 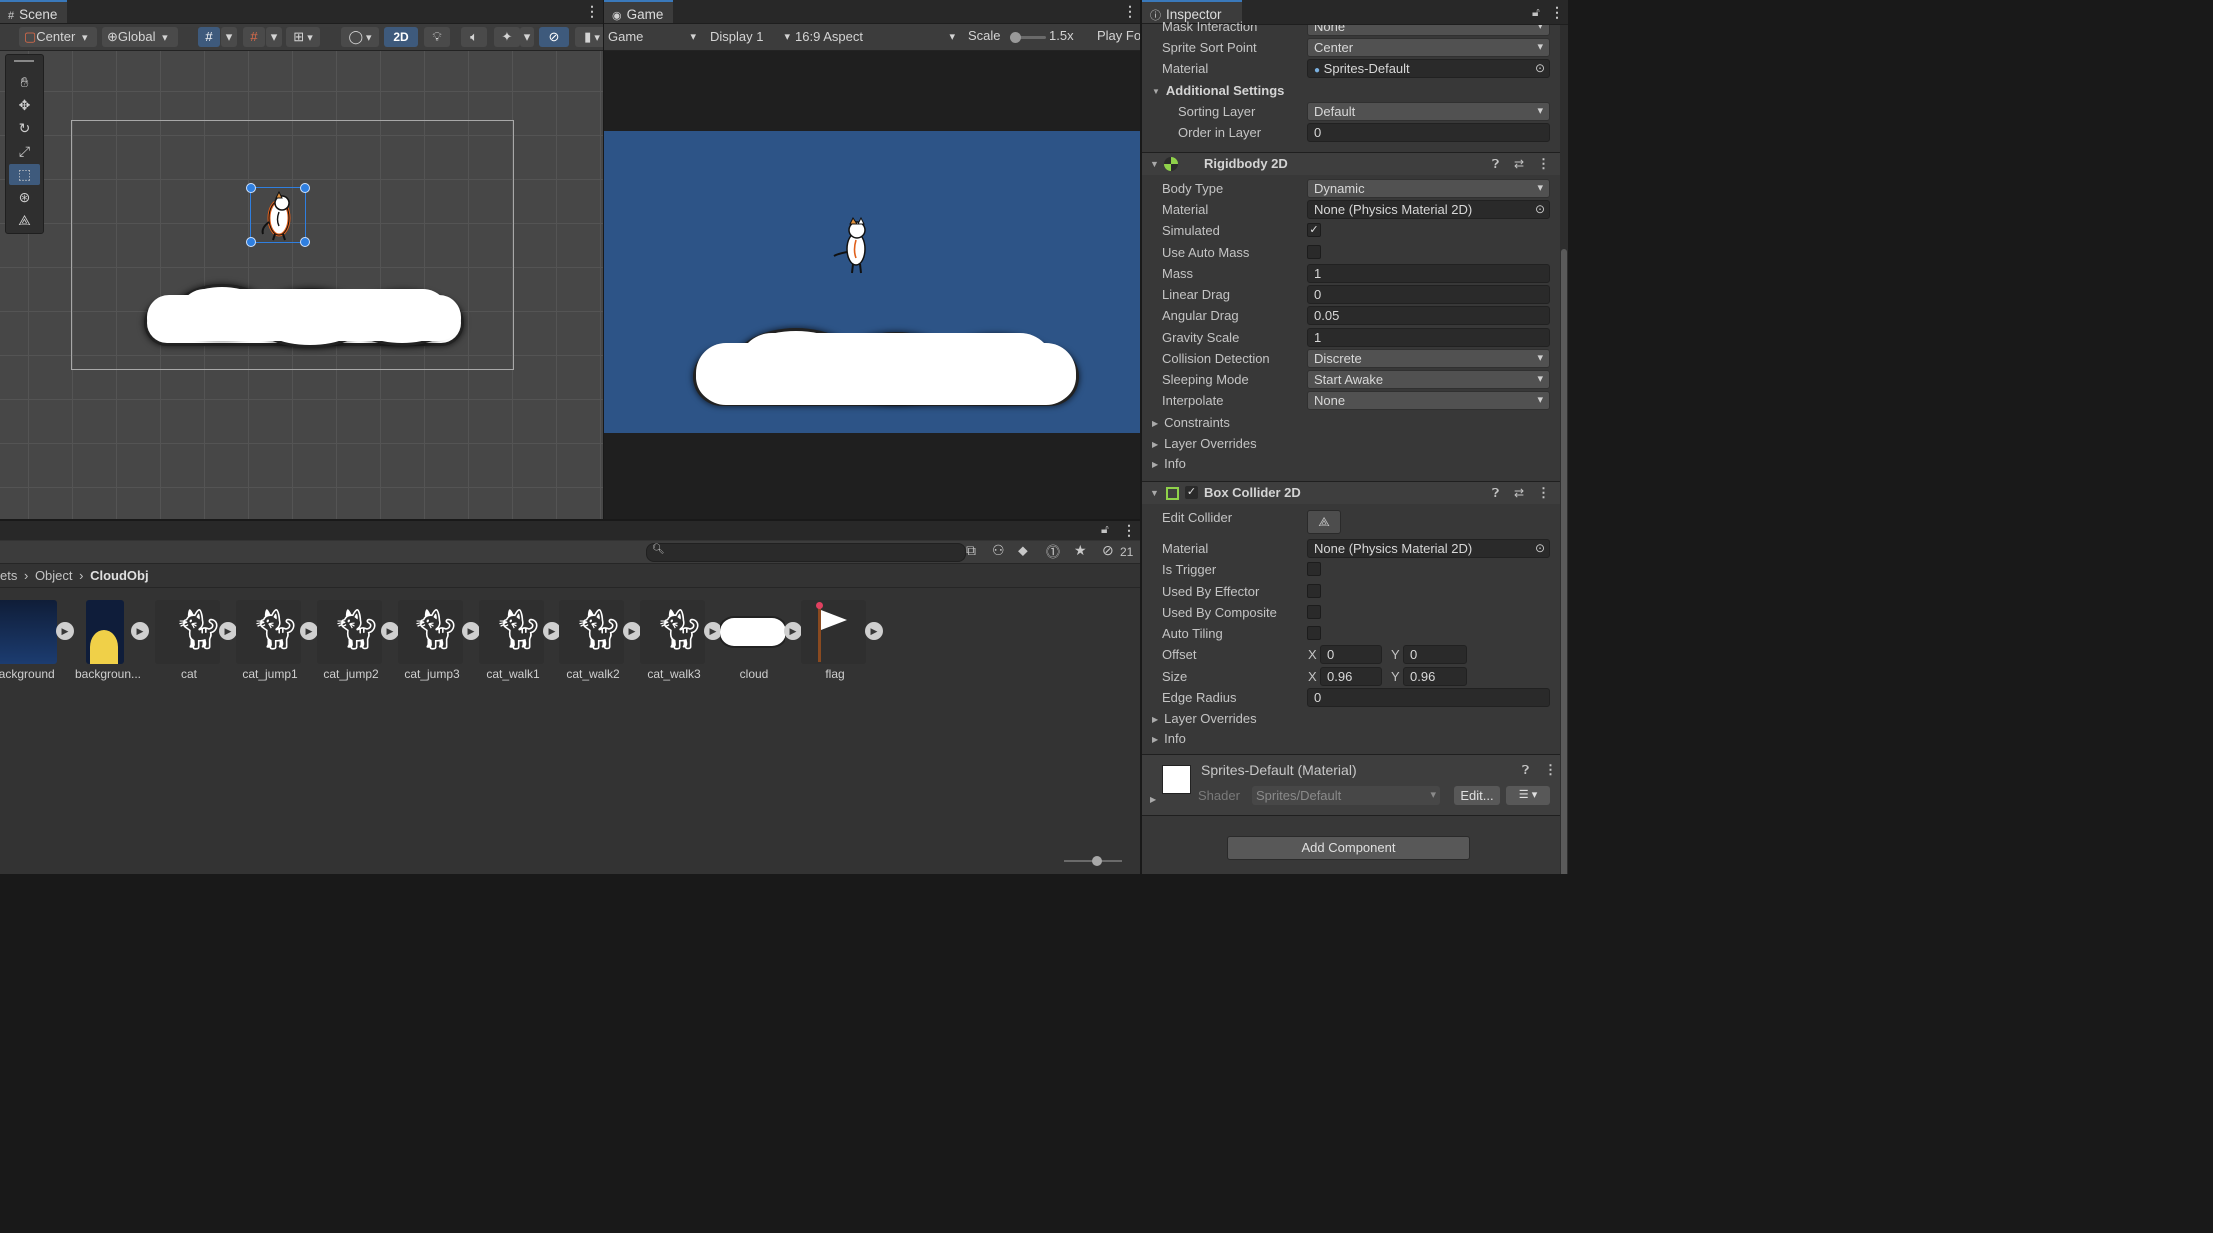 What do you see at coordinates (24, 151) in the screenshot?
I see `scale-tool: ⤢` at bounding box center [24, 151].